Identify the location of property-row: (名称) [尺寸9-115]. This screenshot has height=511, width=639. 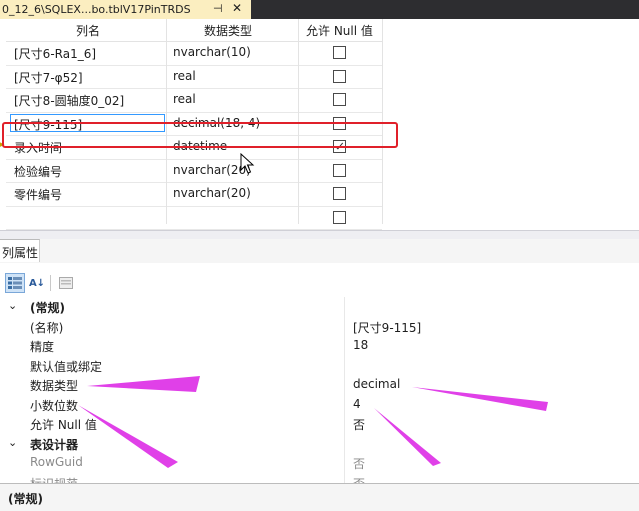
(319, 327).